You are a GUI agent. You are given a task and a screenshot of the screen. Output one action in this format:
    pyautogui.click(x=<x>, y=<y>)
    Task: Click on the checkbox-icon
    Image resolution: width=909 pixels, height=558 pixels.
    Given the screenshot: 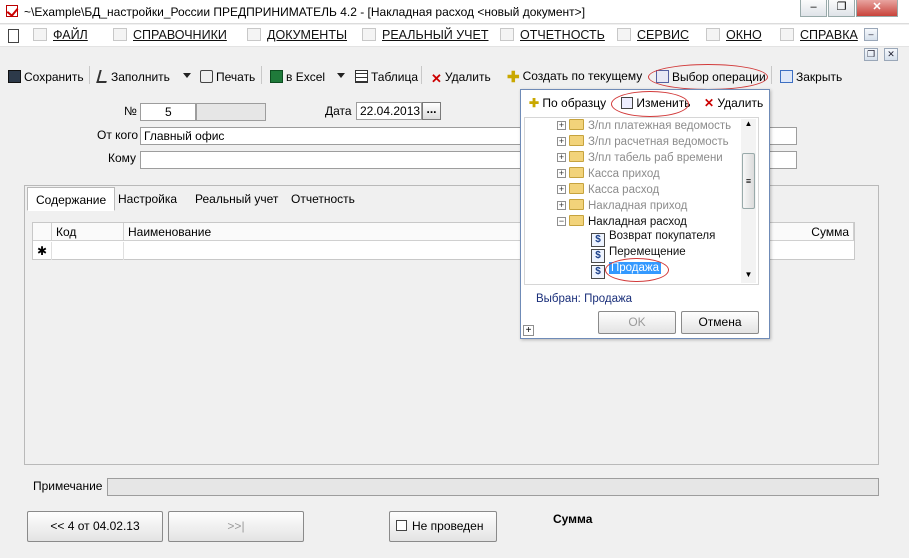 What is the action you would take?
    pyautogui.click(x=401, y=525)
    